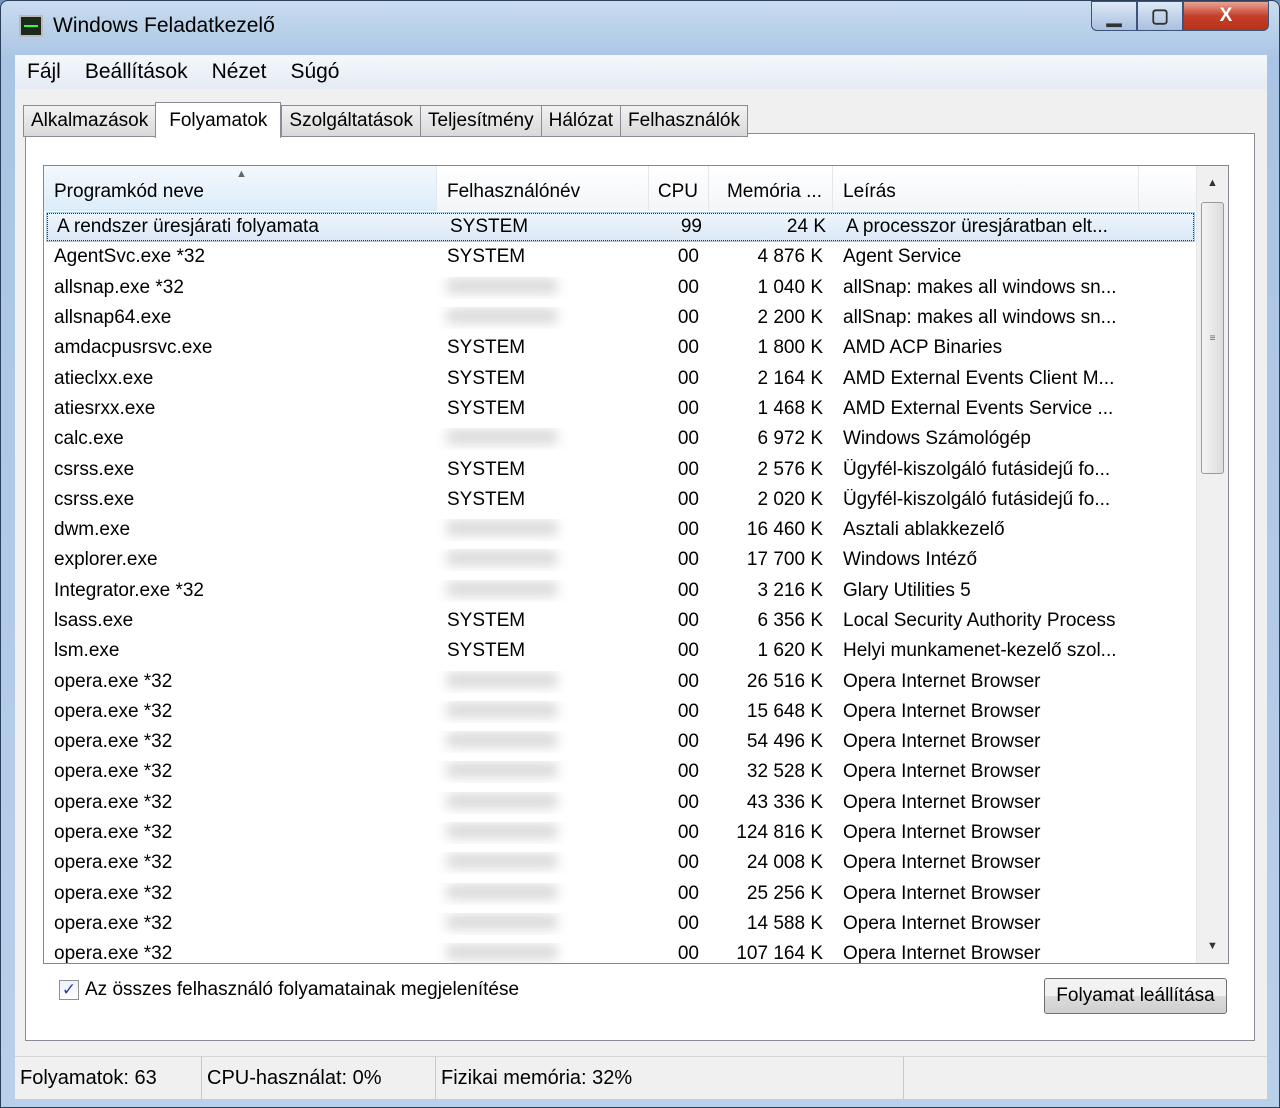 The height and width of the screenshot is (1108, 1280). What do you see at coordinates (907, 590) in the screenshot?
I see `cell-description: Glary Utilities 5` at bounding box center [907, 590].